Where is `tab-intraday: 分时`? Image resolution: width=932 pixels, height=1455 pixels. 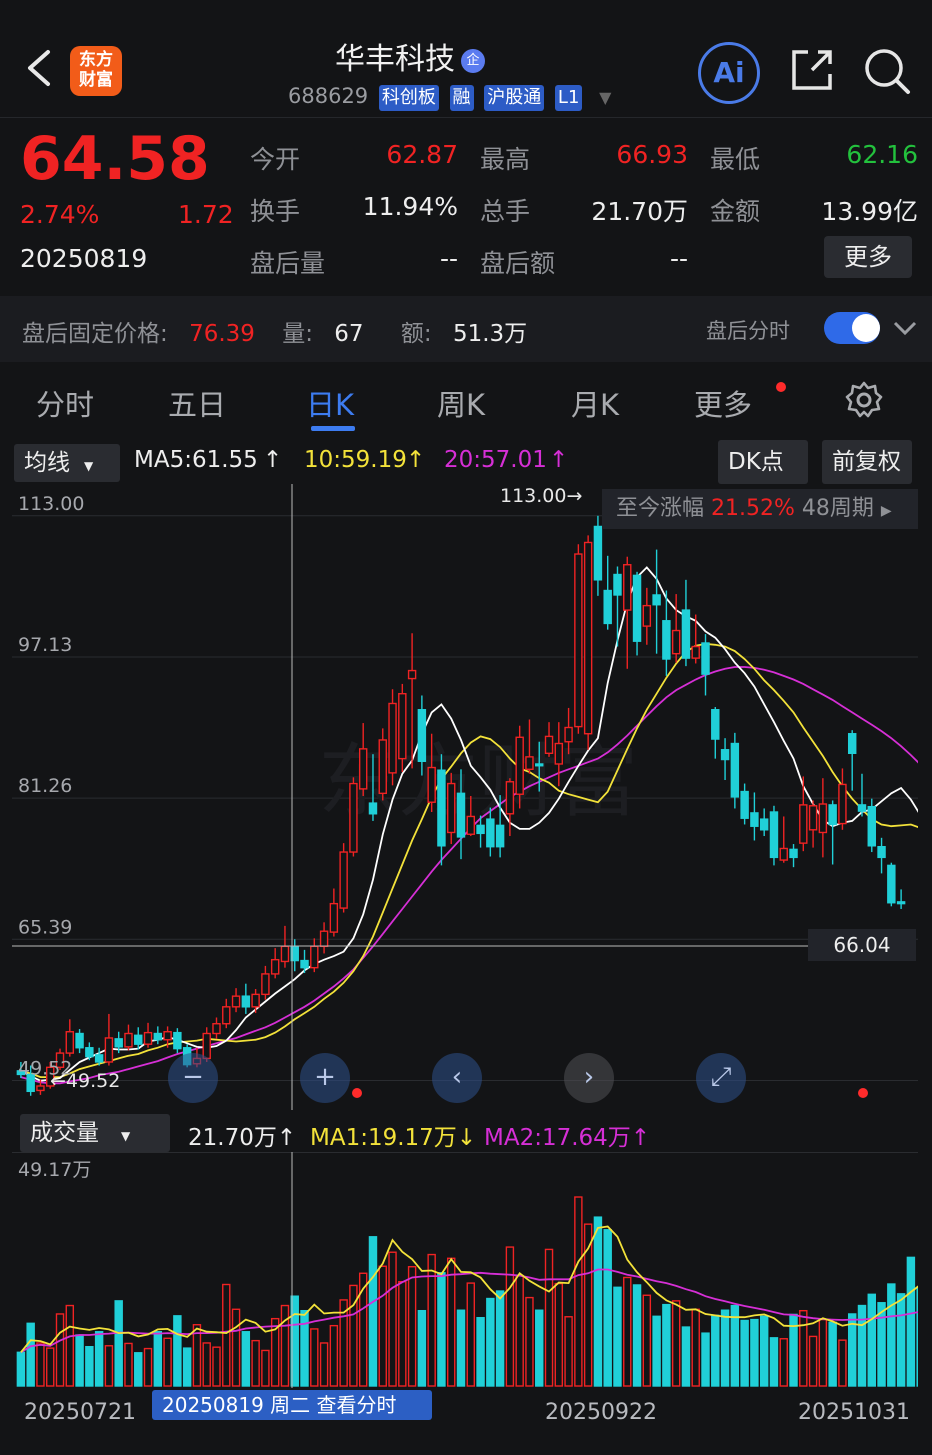 tab-intraday: 分时 is located at coordinates (65, 403).